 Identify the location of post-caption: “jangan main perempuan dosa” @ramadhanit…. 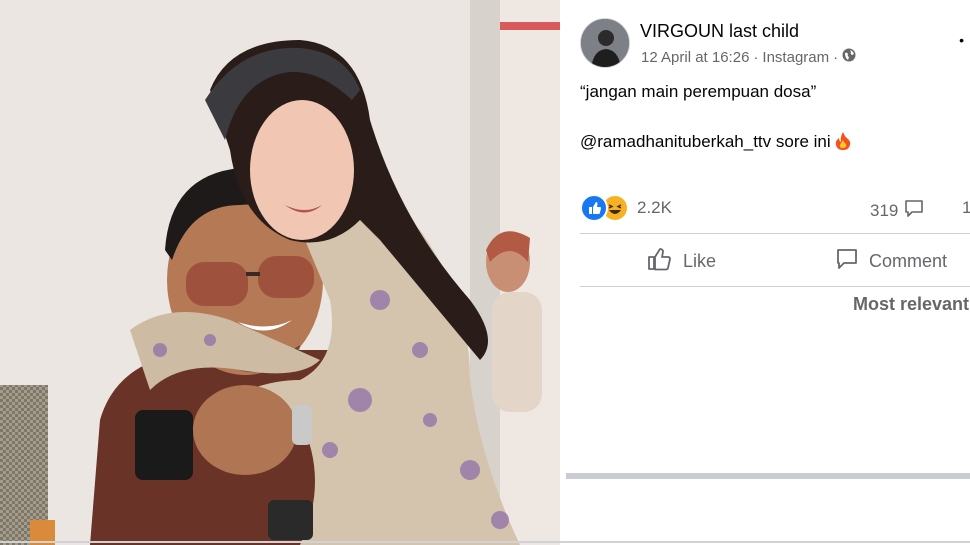
(770, 130).